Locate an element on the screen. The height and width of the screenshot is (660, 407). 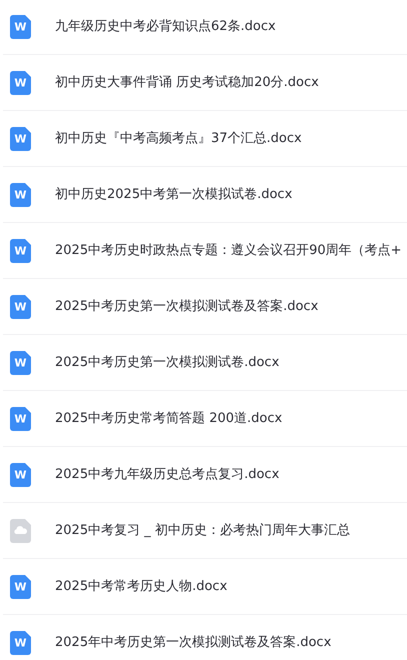
file-name: 初中历史大事件背诵 历史考试稳加20分.docx is located at coordinates (187, 82).